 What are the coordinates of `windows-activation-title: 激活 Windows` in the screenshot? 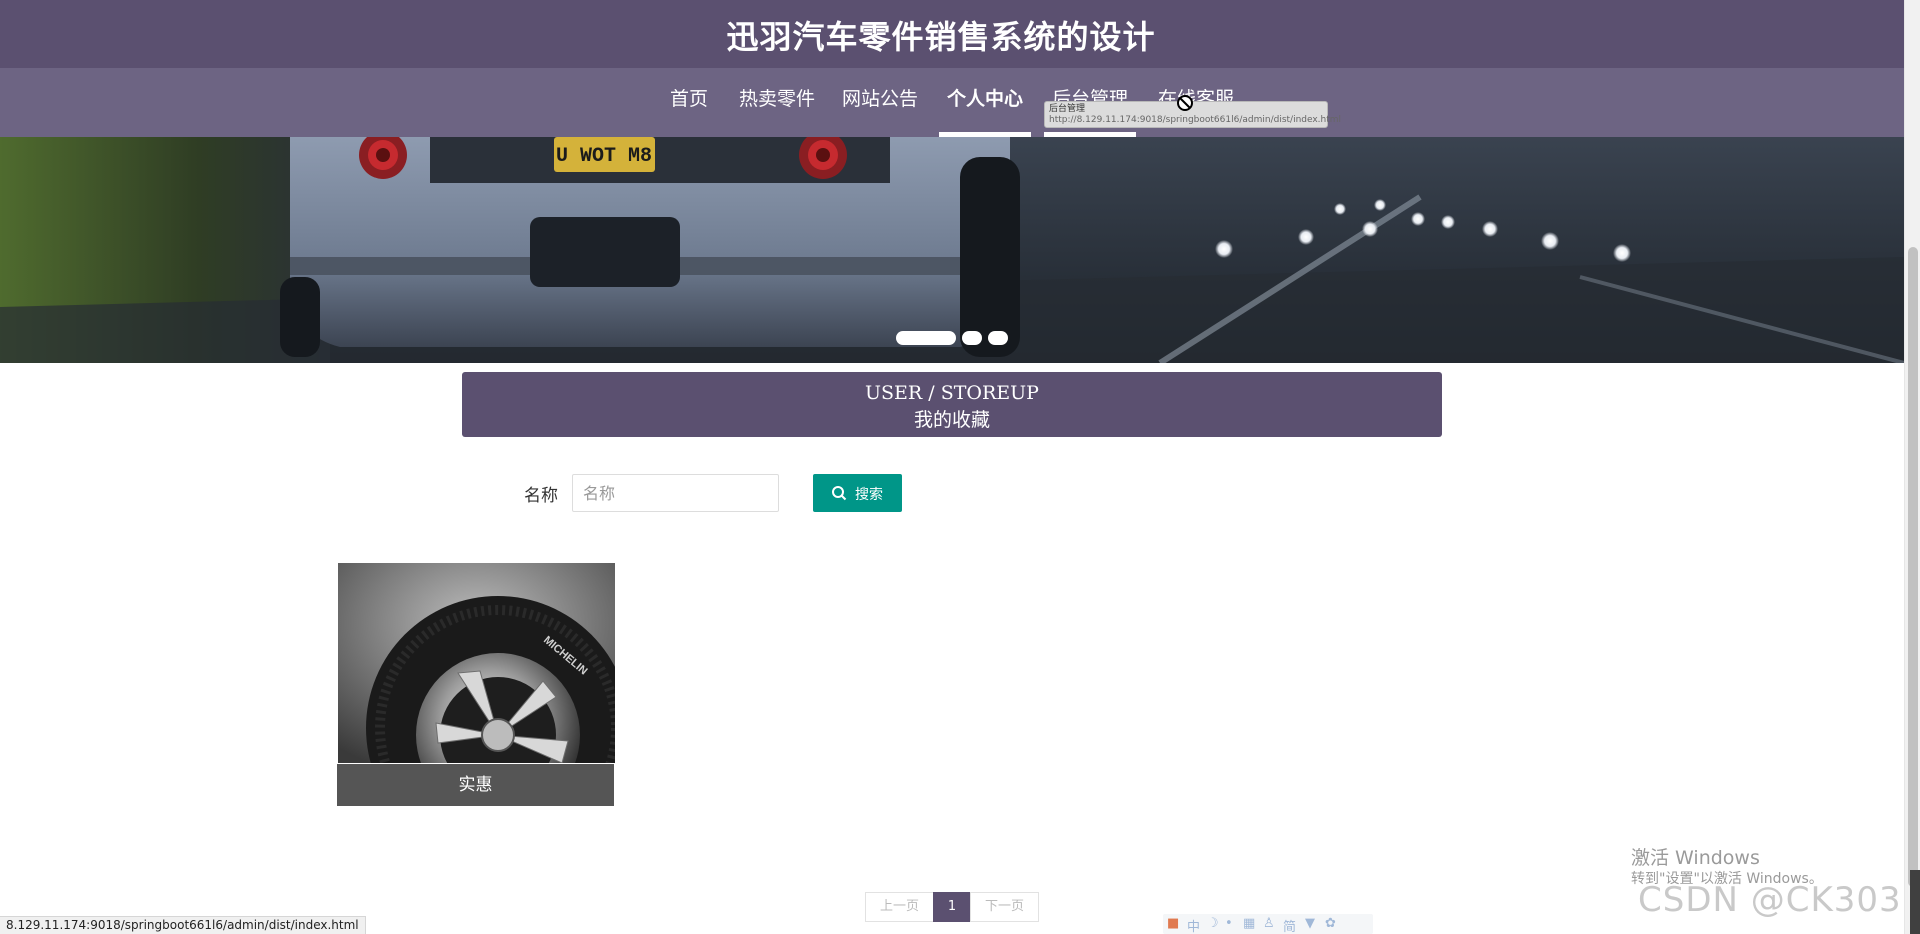 It's located at (1695, 858).